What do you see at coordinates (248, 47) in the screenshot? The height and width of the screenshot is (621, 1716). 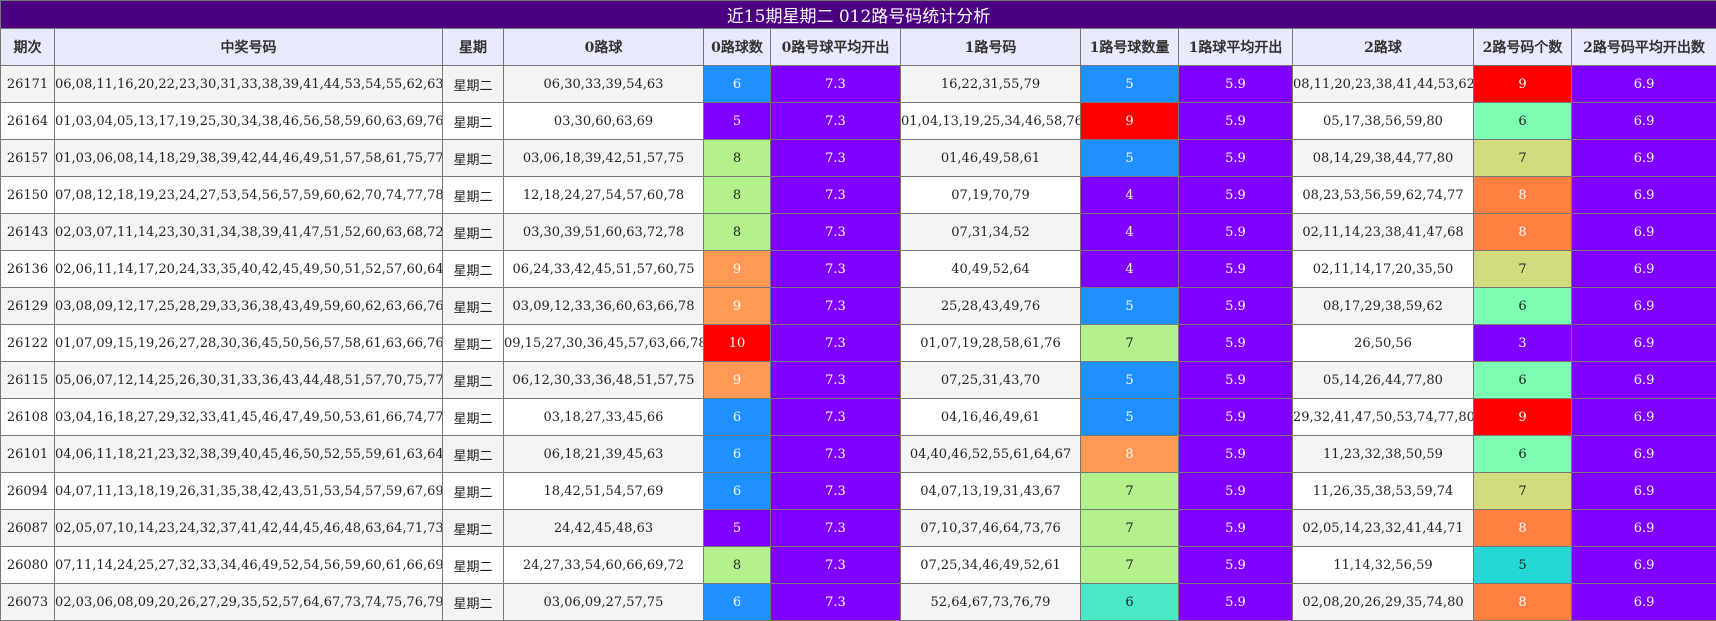 I see `header-numbers: 中奖号码` at bounding box center [248, 47].